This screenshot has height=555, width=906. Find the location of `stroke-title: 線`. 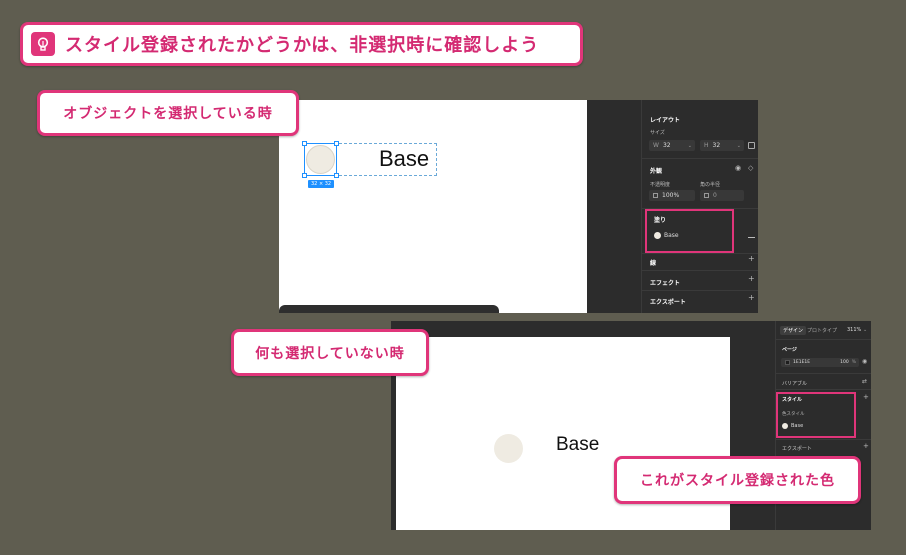

stroke-title: 線 is located at coordinates (653, 263).